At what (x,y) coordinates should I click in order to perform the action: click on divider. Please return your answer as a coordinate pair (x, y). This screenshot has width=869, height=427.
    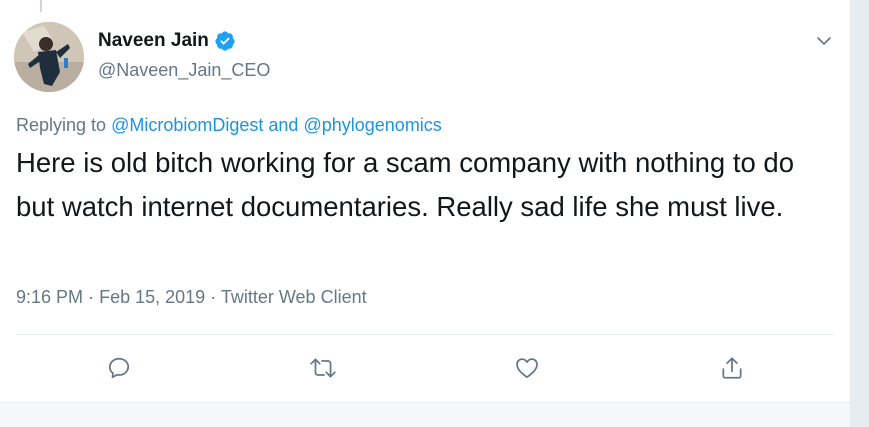
    Looking at the image, I should click on (425, 334).